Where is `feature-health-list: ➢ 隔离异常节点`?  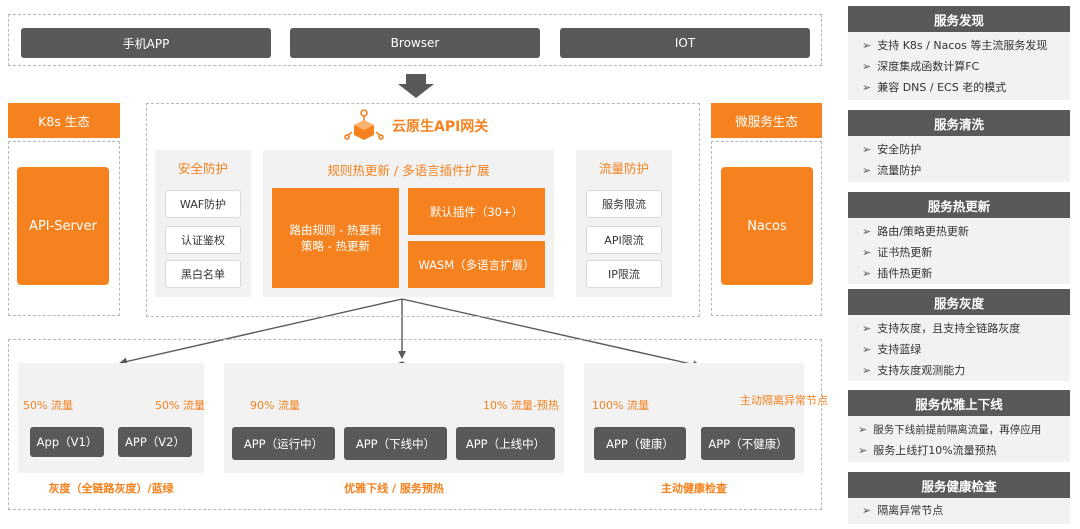
feature-health-list: ➢ 隔离异常节点 is located at coordinates (959, 511).